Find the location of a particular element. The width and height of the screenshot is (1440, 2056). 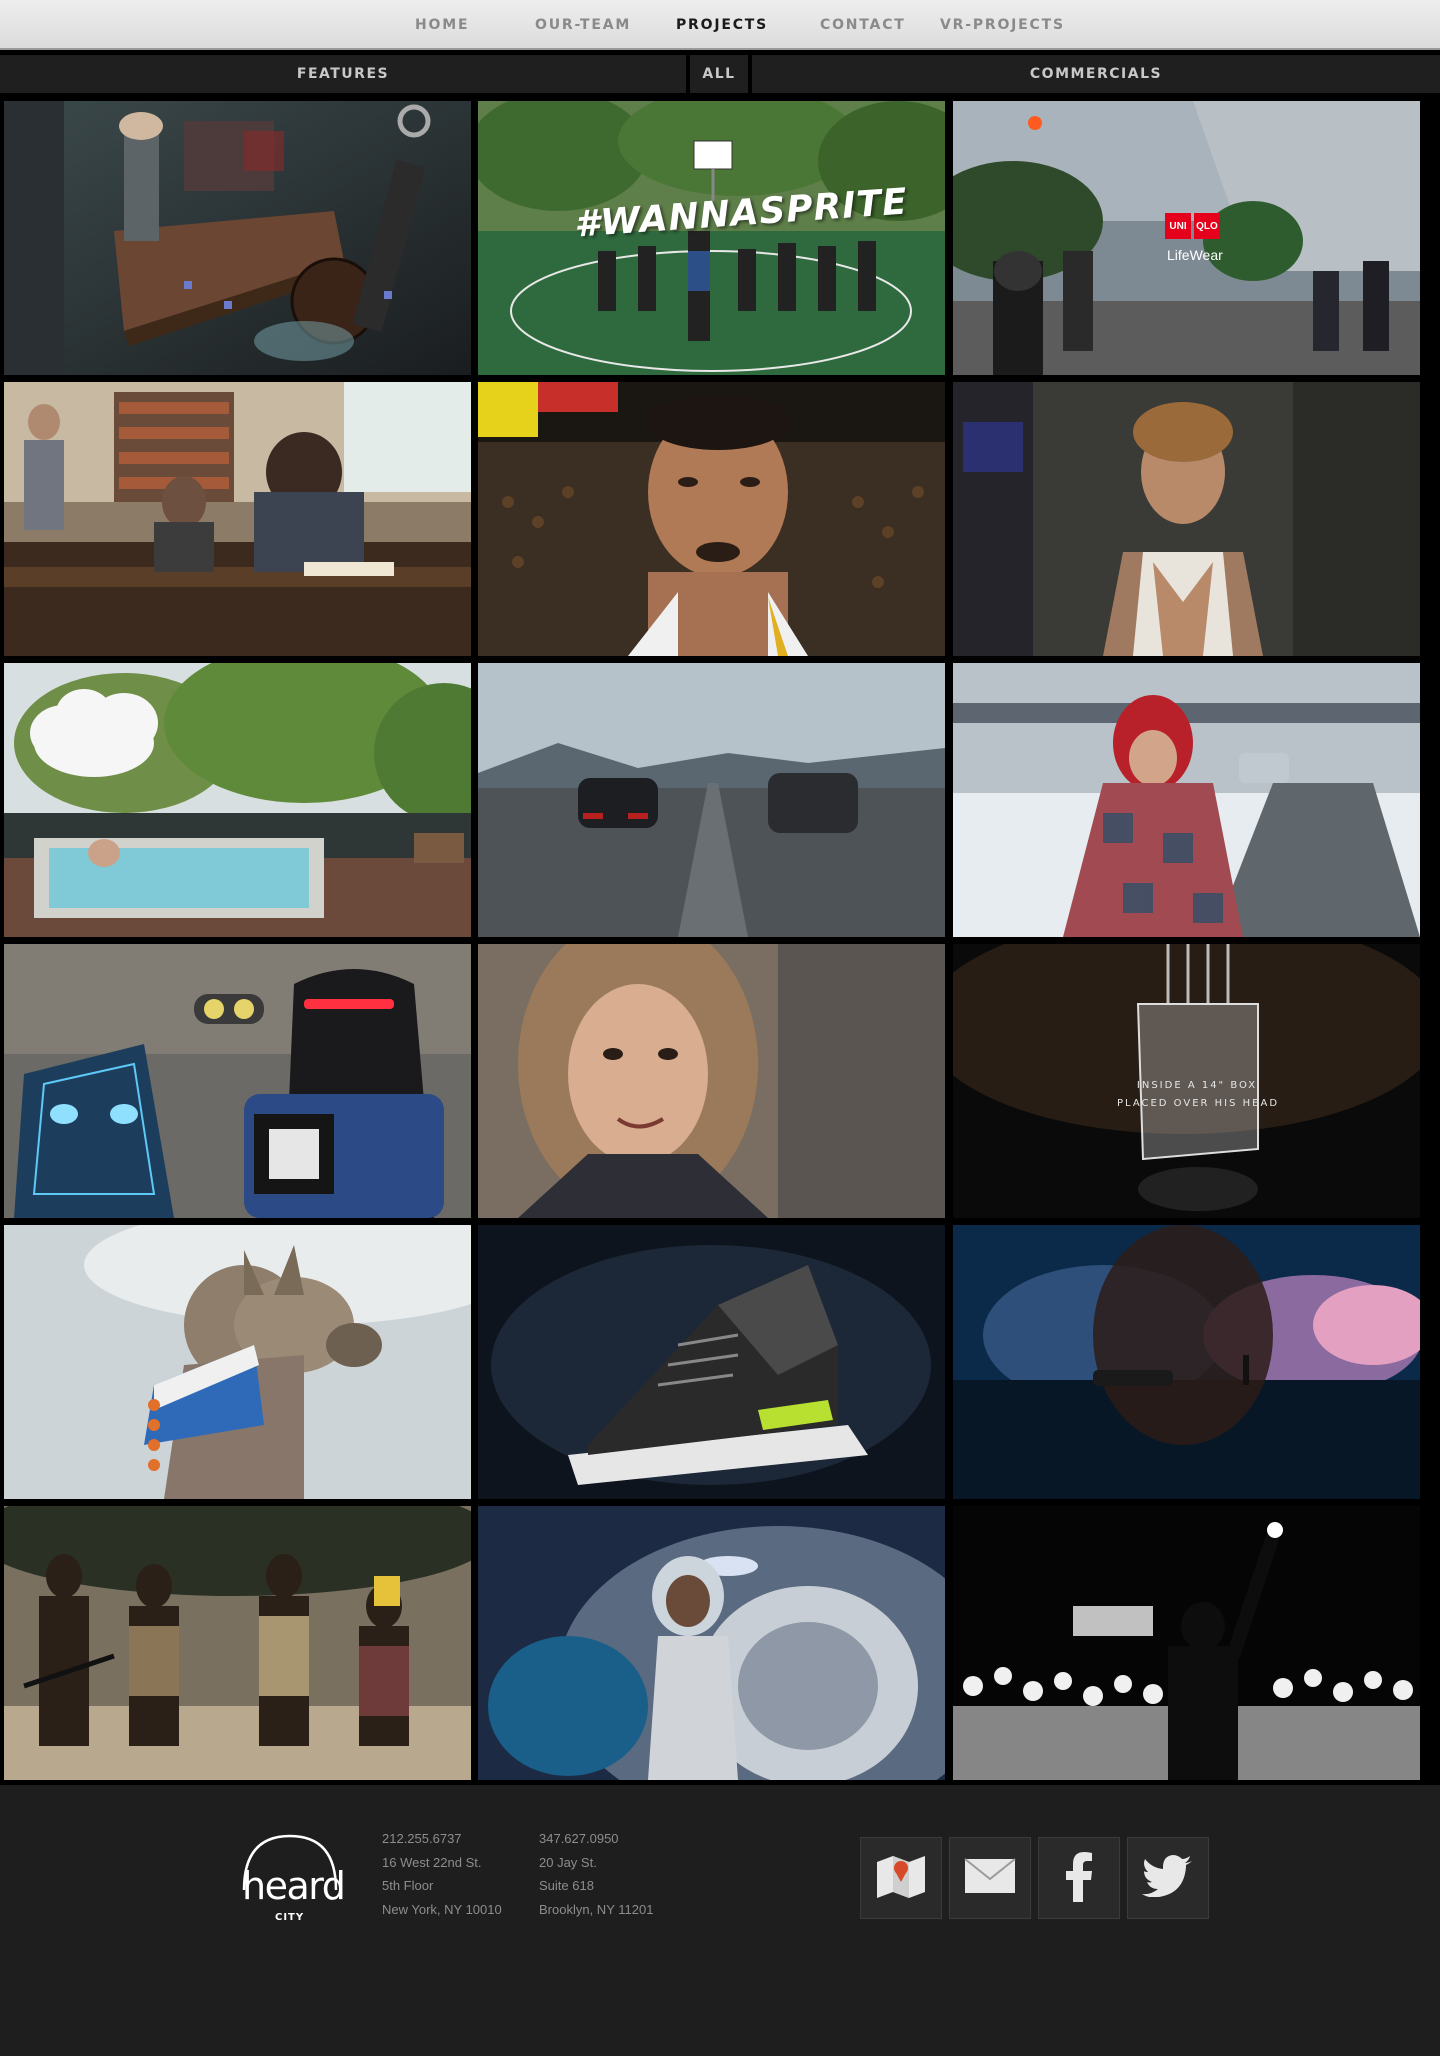

filter-nav: FEATURES ALL COMMERCIALS is located at coordinates (720, 74).